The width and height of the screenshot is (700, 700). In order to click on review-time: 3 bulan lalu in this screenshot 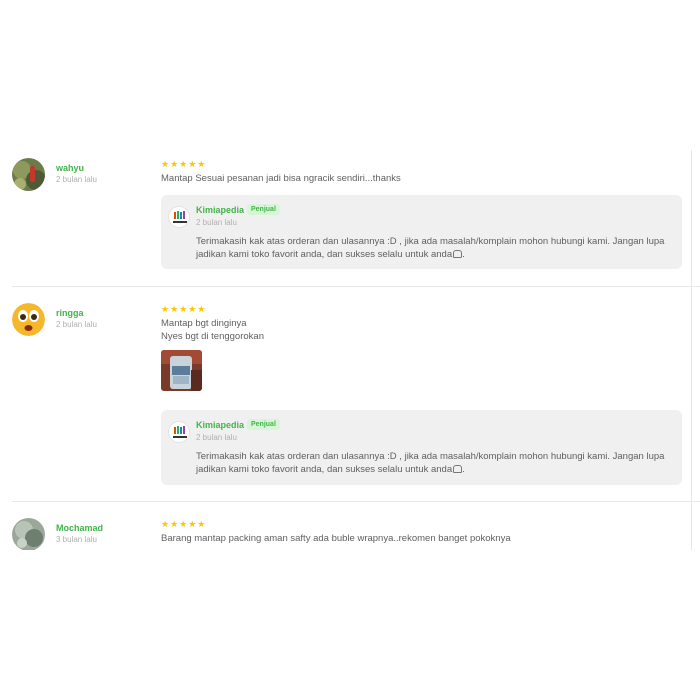, I will do `click(76, 539)`.